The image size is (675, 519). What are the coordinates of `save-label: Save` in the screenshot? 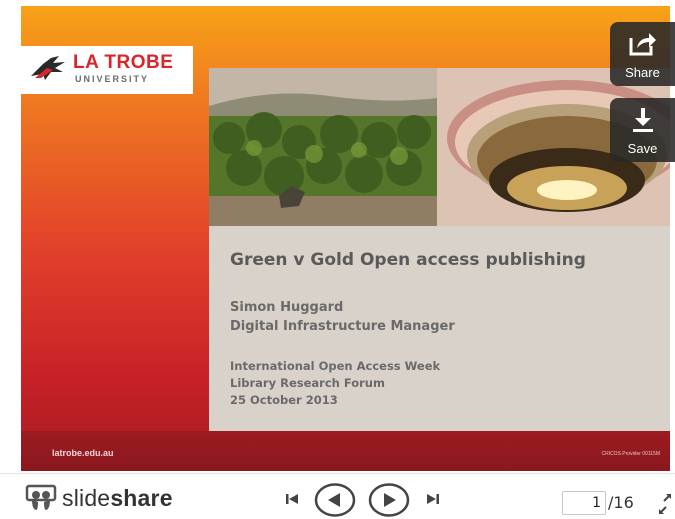 It's located at (642, 148).